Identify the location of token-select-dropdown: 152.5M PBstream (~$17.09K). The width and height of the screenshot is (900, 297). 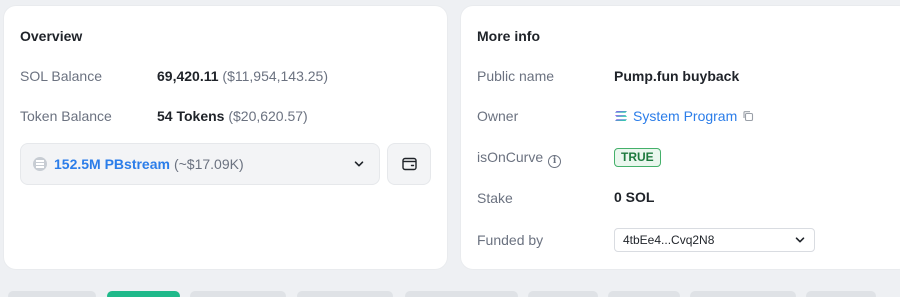
(200, 164).